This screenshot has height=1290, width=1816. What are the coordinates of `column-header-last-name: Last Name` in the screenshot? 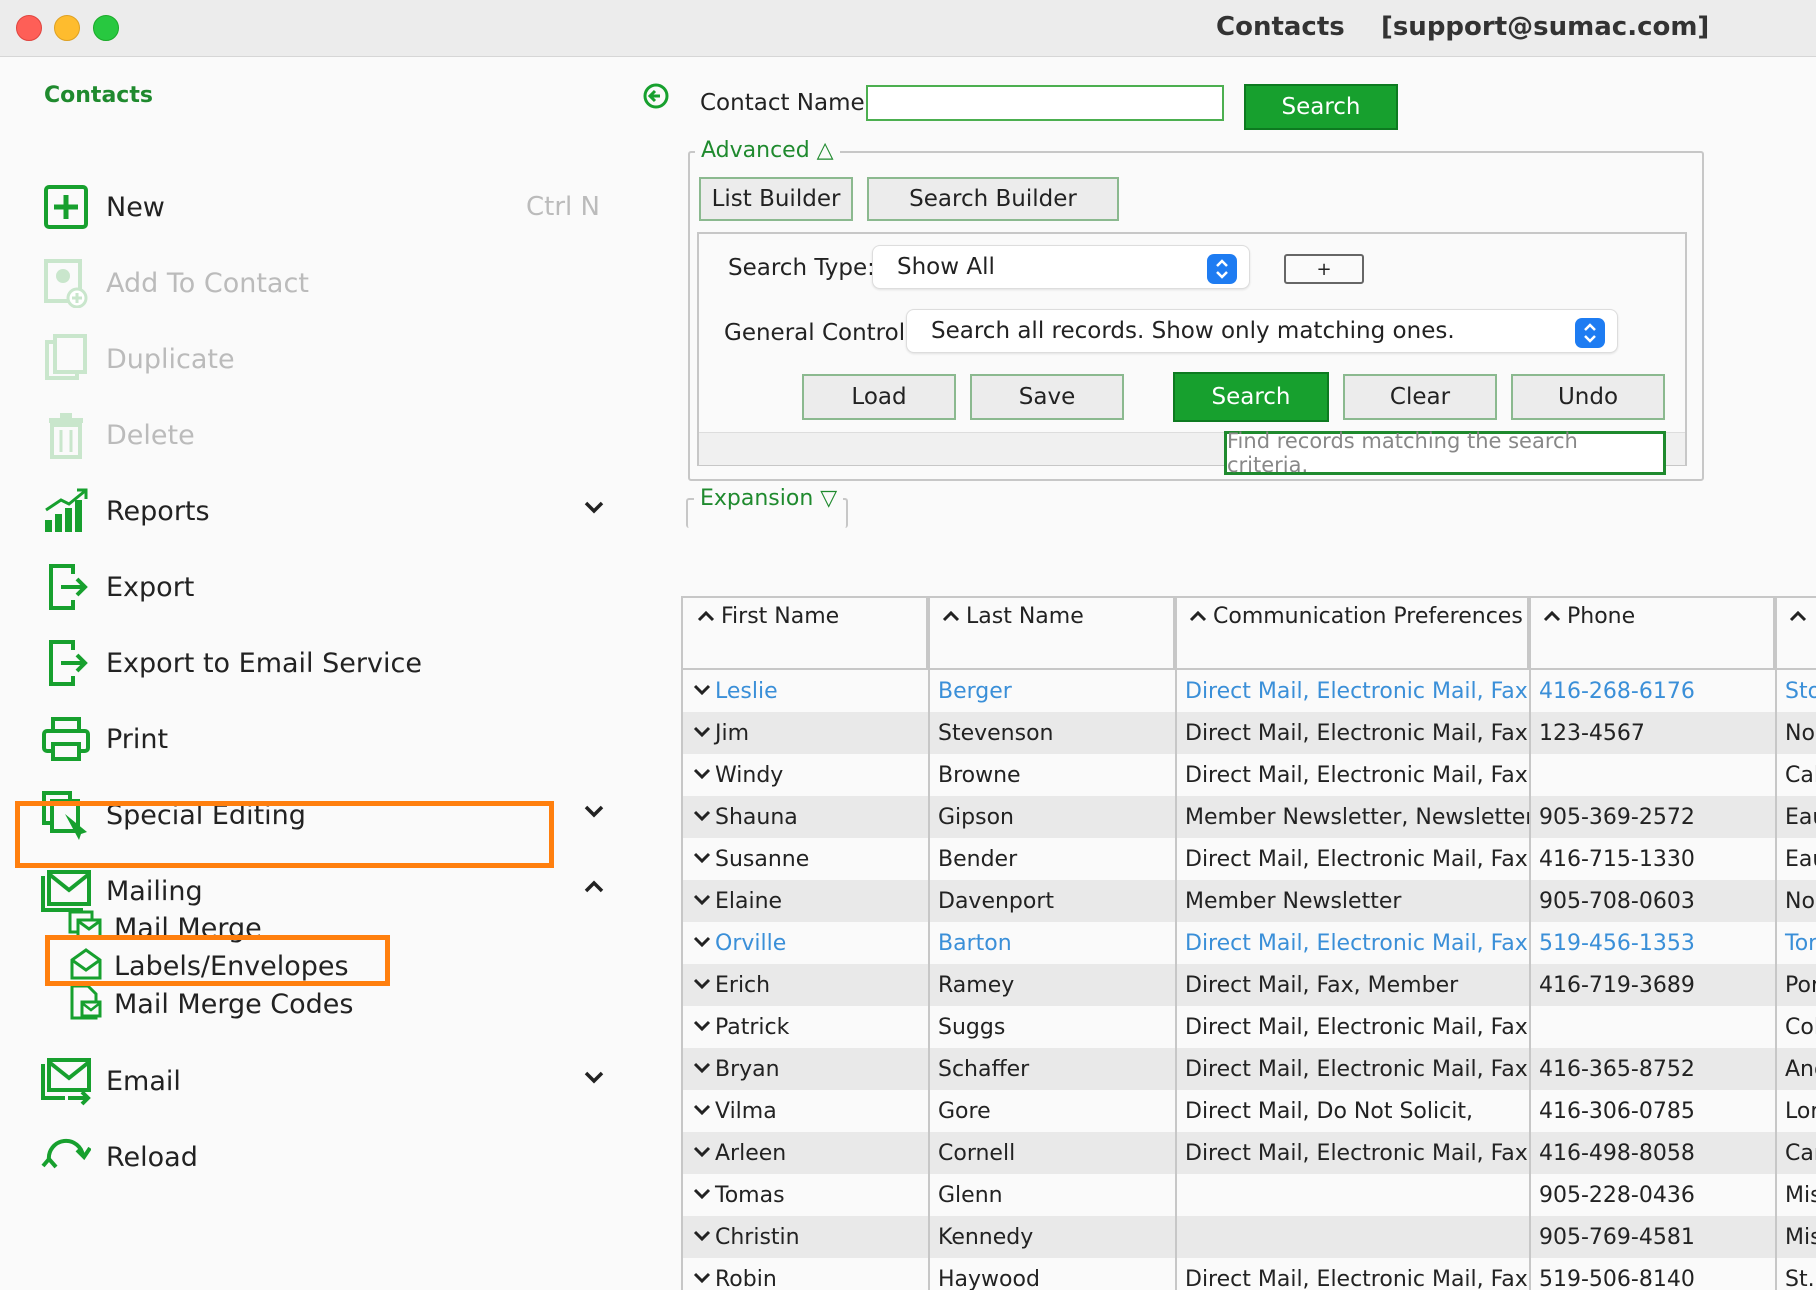 It's located at (1051, 633).